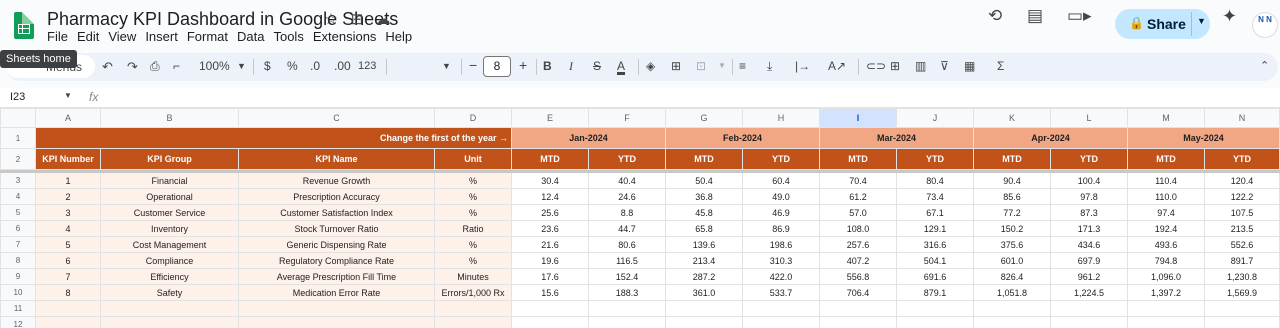  What do you see at coordinates (704, 212) in the screenshot?
I see `value-cell: 45.8` at bounding box center [704, 212].